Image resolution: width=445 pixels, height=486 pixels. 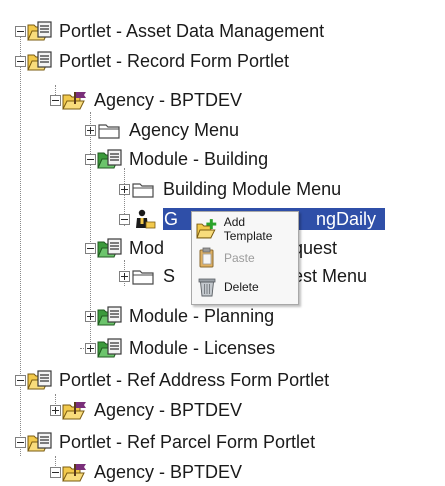 I want to click on tree-node-label: Agency Menu, so click(x=184, y=130).